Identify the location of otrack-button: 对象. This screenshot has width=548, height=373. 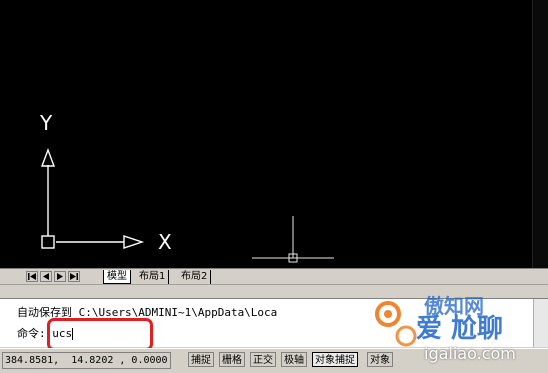
(380, 359).